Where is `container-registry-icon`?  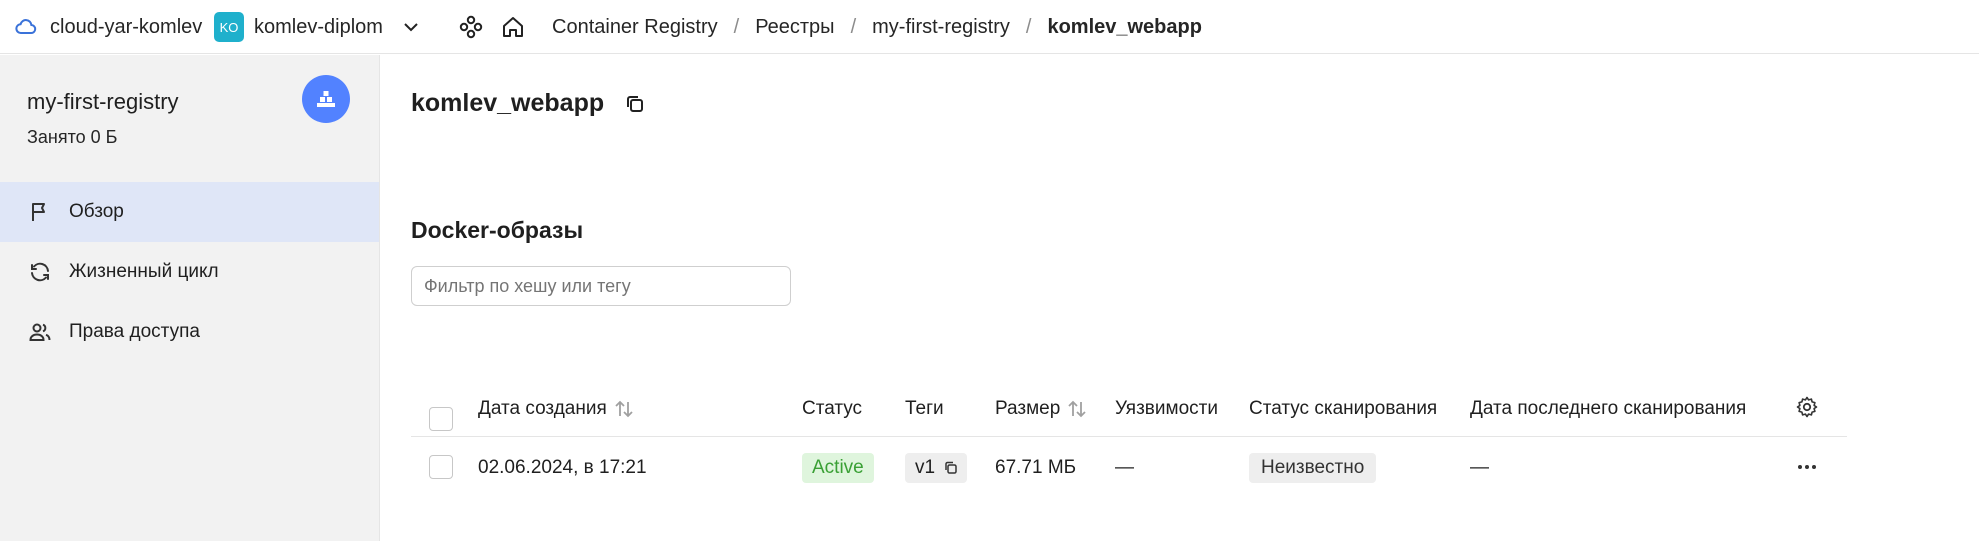 container-registry-icon is located at coordinates (326, 99).